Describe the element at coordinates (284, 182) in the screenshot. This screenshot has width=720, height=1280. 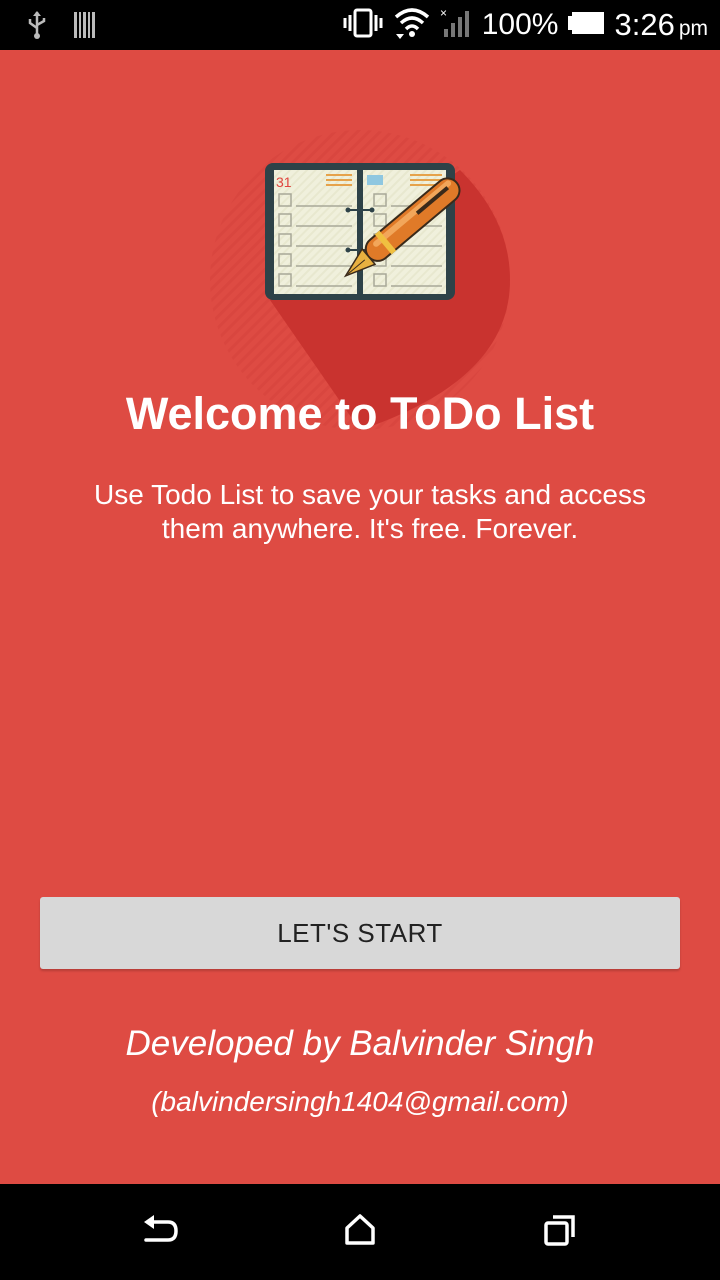
I see `calendar-day-label: 31` at that location.